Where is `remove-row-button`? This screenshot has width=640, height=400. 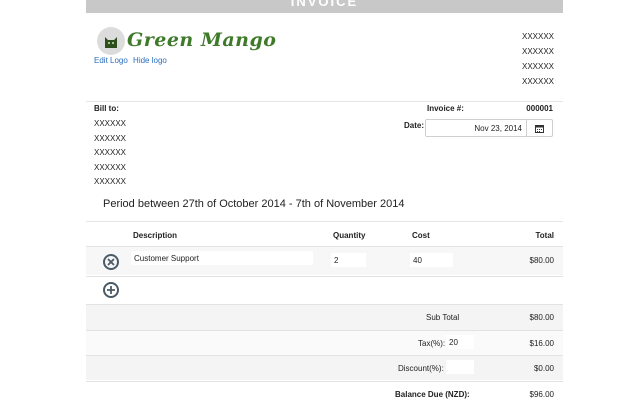 remove-row-button is located at coordinates (111, 262).